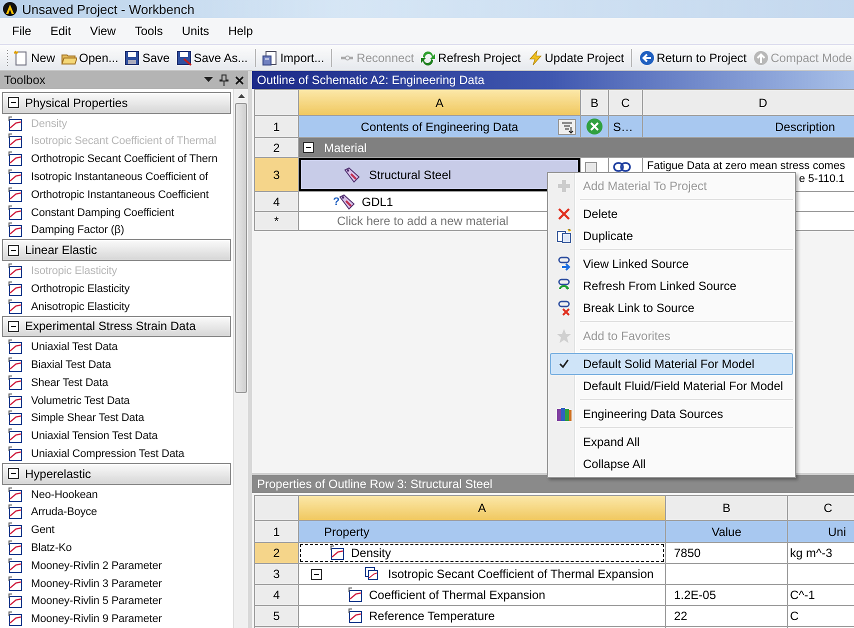 The width and height of the screenshot is (854, 628). I want to click on toolbox-item: Uniaxial Tension Test Data, so click(116, 436).